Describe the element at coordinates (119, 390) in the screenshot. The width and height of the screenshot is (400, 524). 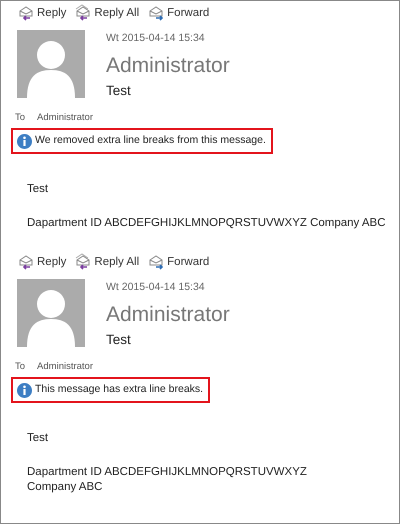
I see `info-text: This message has extra line breaks.` at that location.